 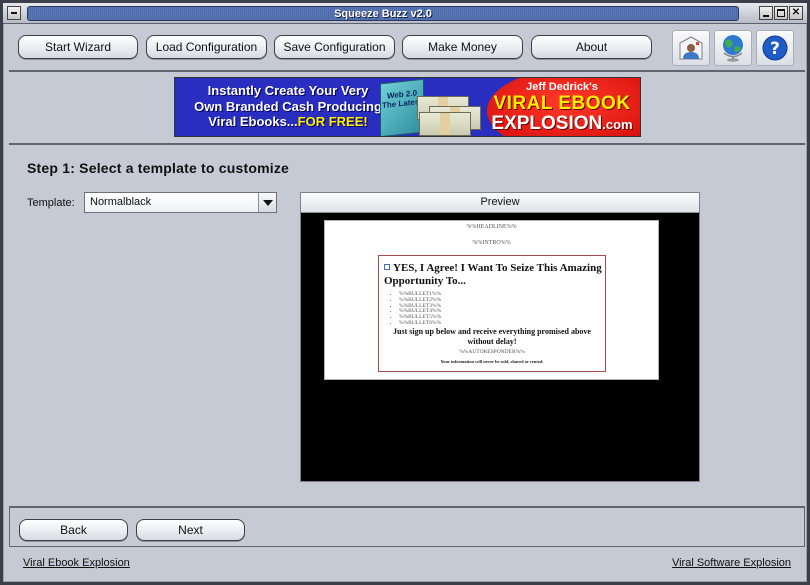 I want to click on headline-placeholder: %%HEADLINE%%, so click(x=491, y=227).